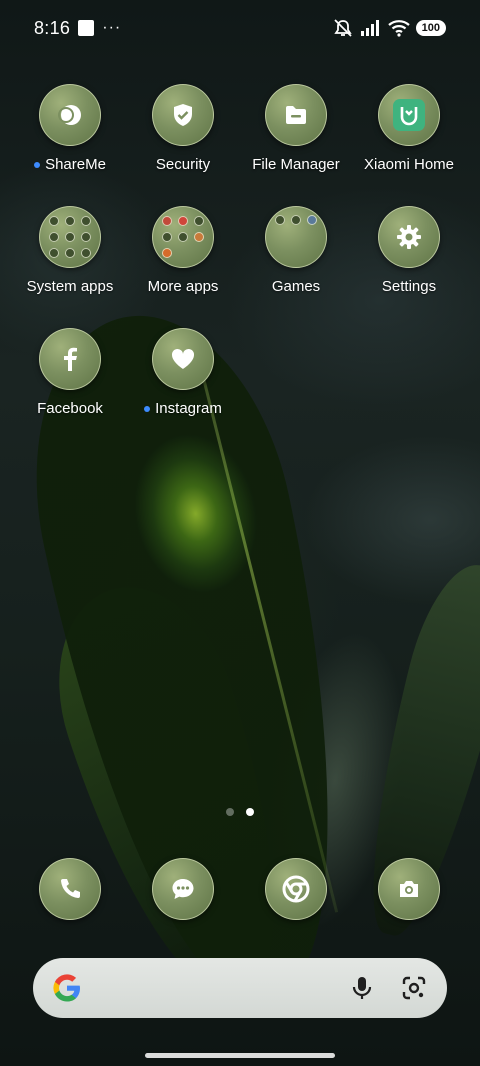 The image size is (480, 1066). I want to click on battery-indicator: 100, so click(430, 28).